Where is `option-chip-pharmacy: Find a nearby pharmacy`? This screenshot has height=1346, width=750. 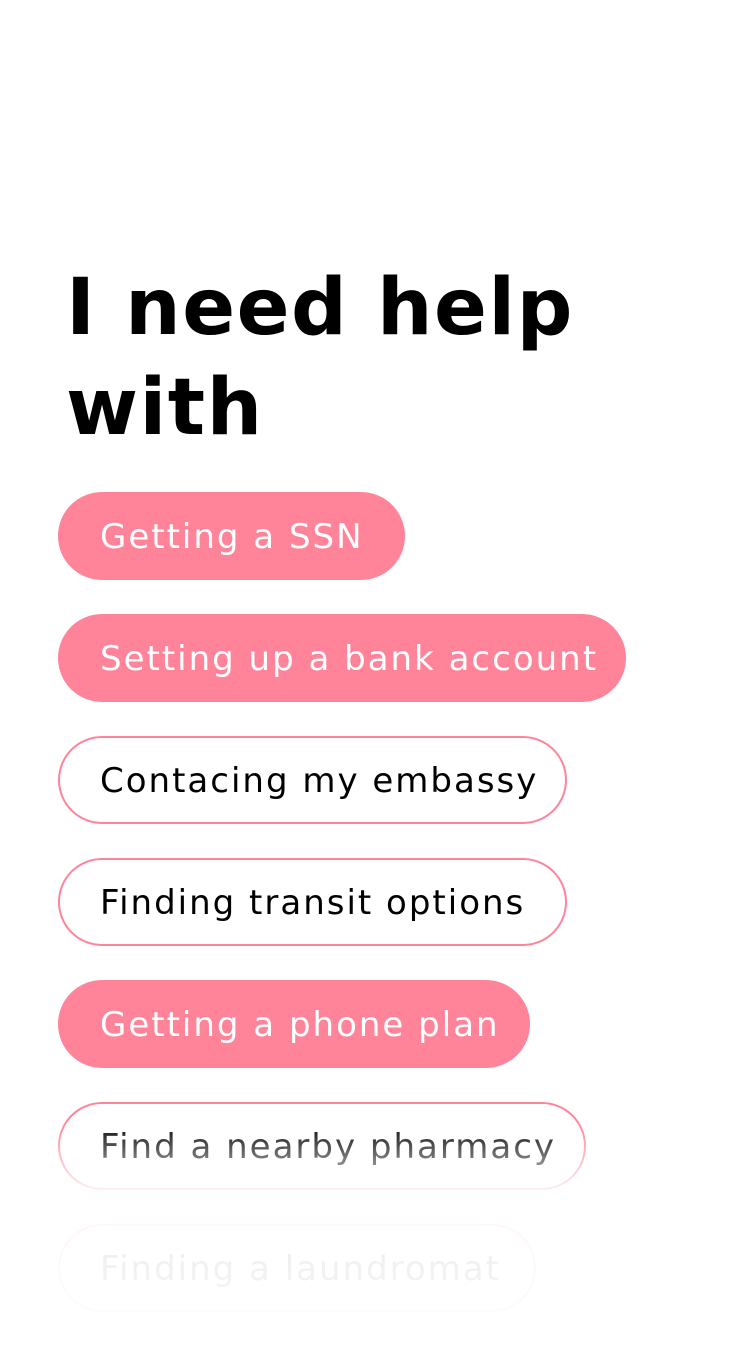
option-chip-pharmacy: Find a nearby pharmacy is located at coordinates (322, 1146).